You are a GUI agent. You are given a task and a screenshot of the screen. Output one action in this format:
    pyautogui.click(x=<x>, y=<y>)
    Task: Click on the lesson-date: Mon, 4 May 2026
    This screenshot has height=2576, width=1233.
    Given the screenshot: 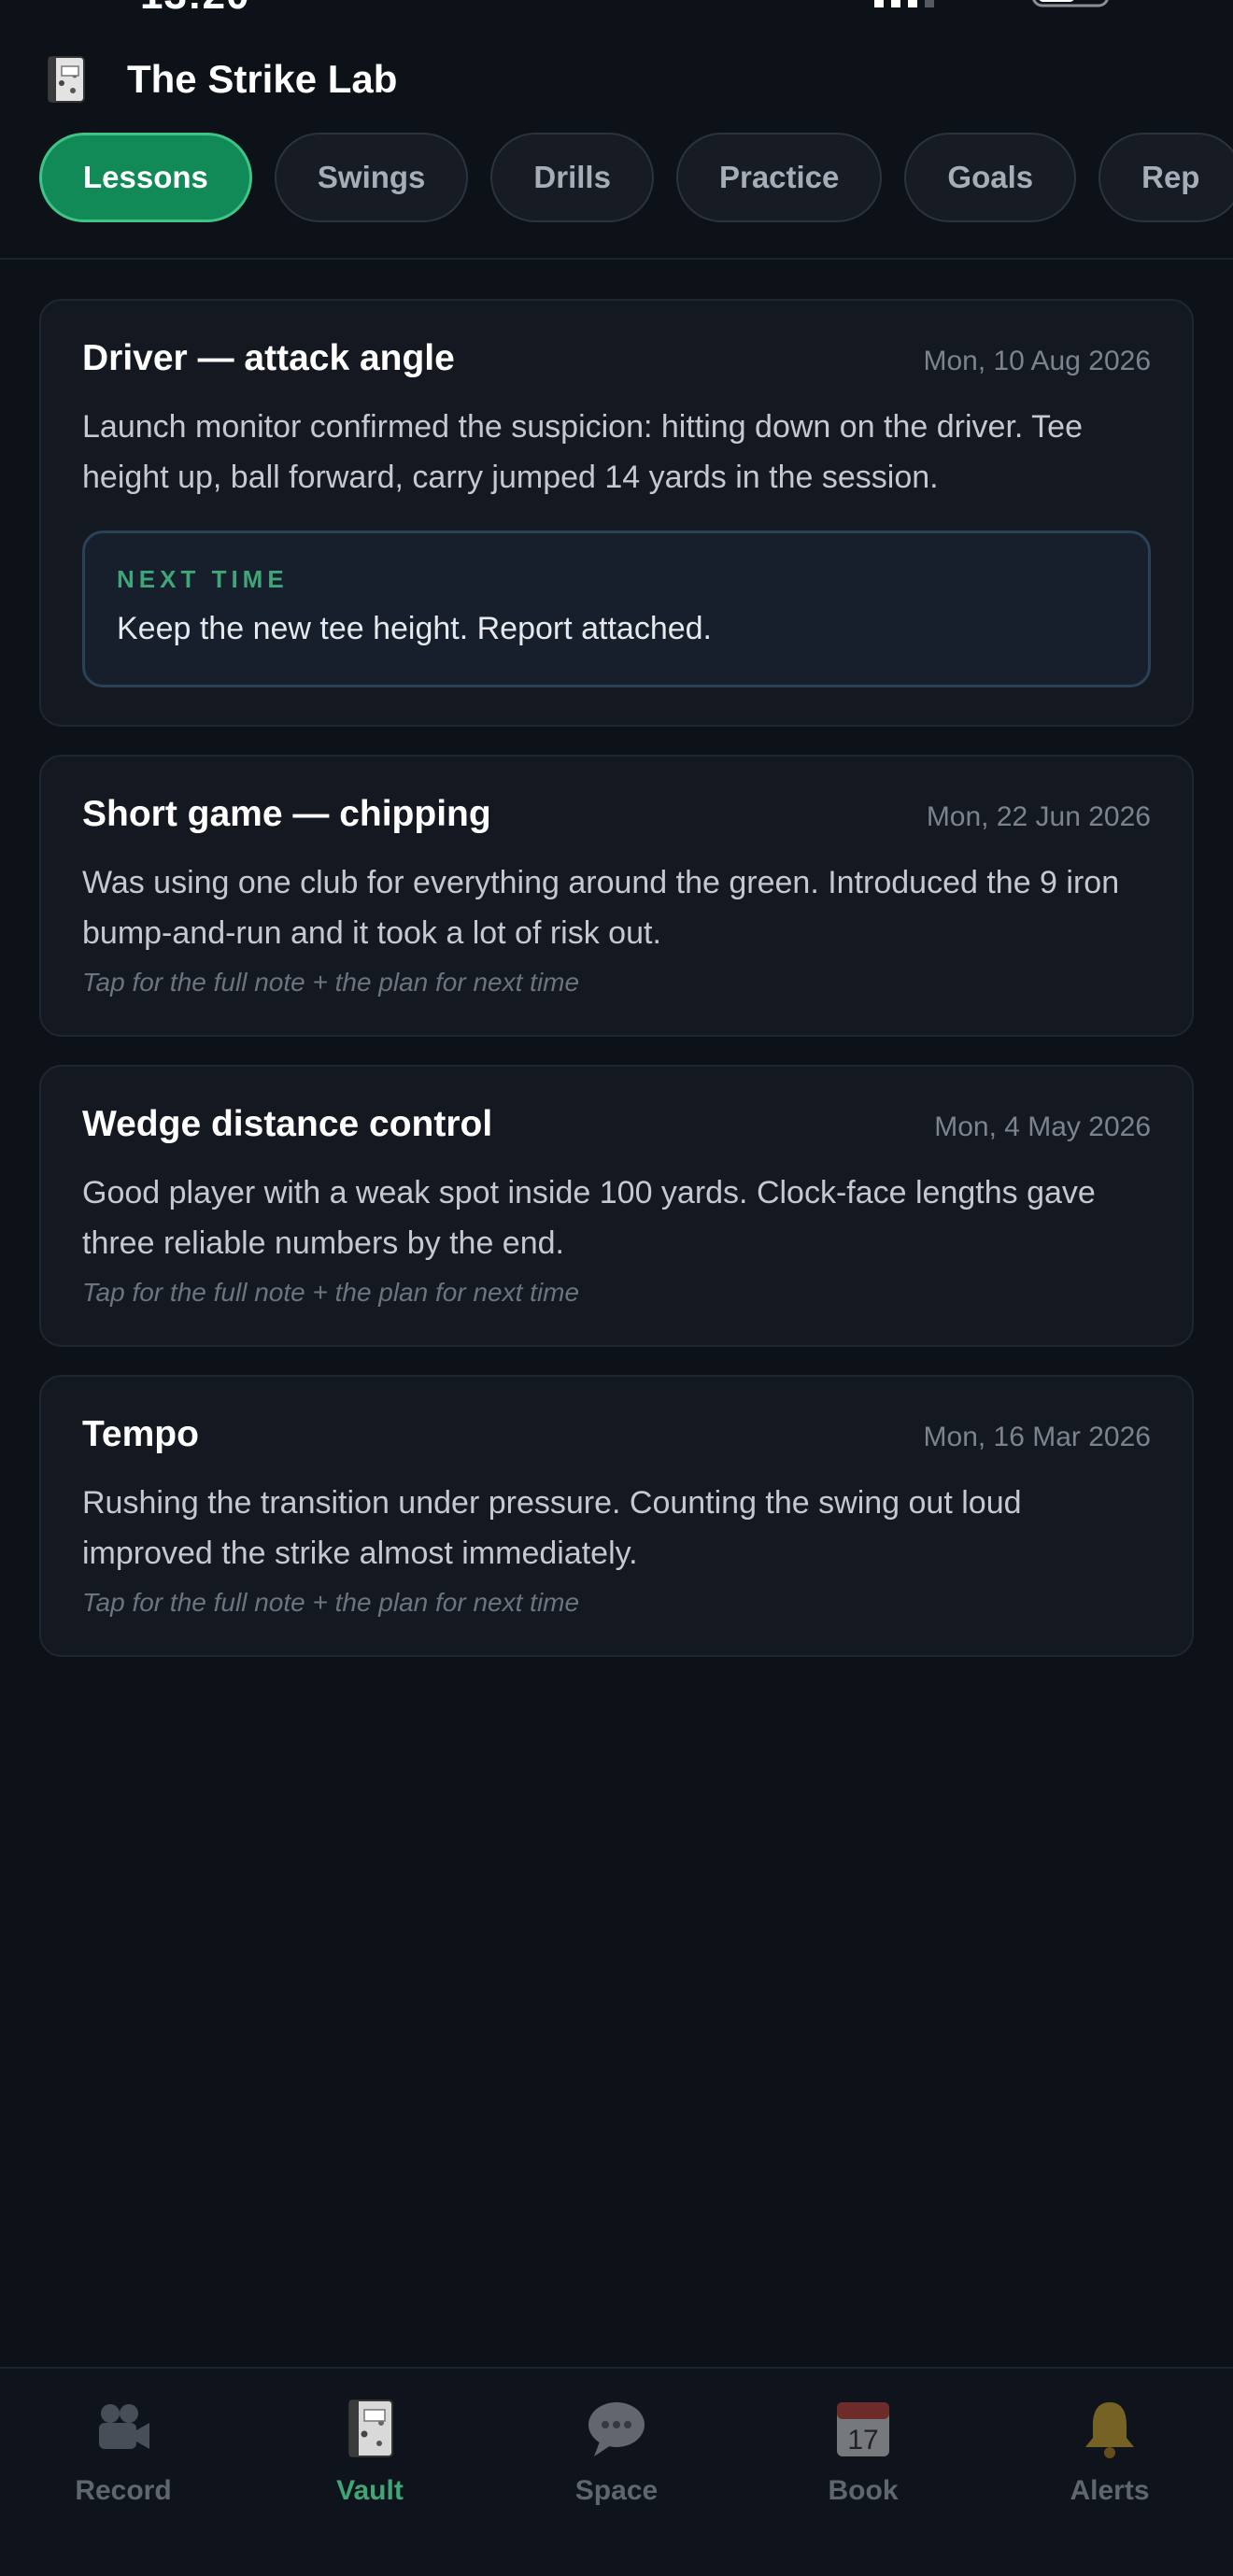 What is the action you would take?
    pyautogui.click(x=1042, y=1126)
    